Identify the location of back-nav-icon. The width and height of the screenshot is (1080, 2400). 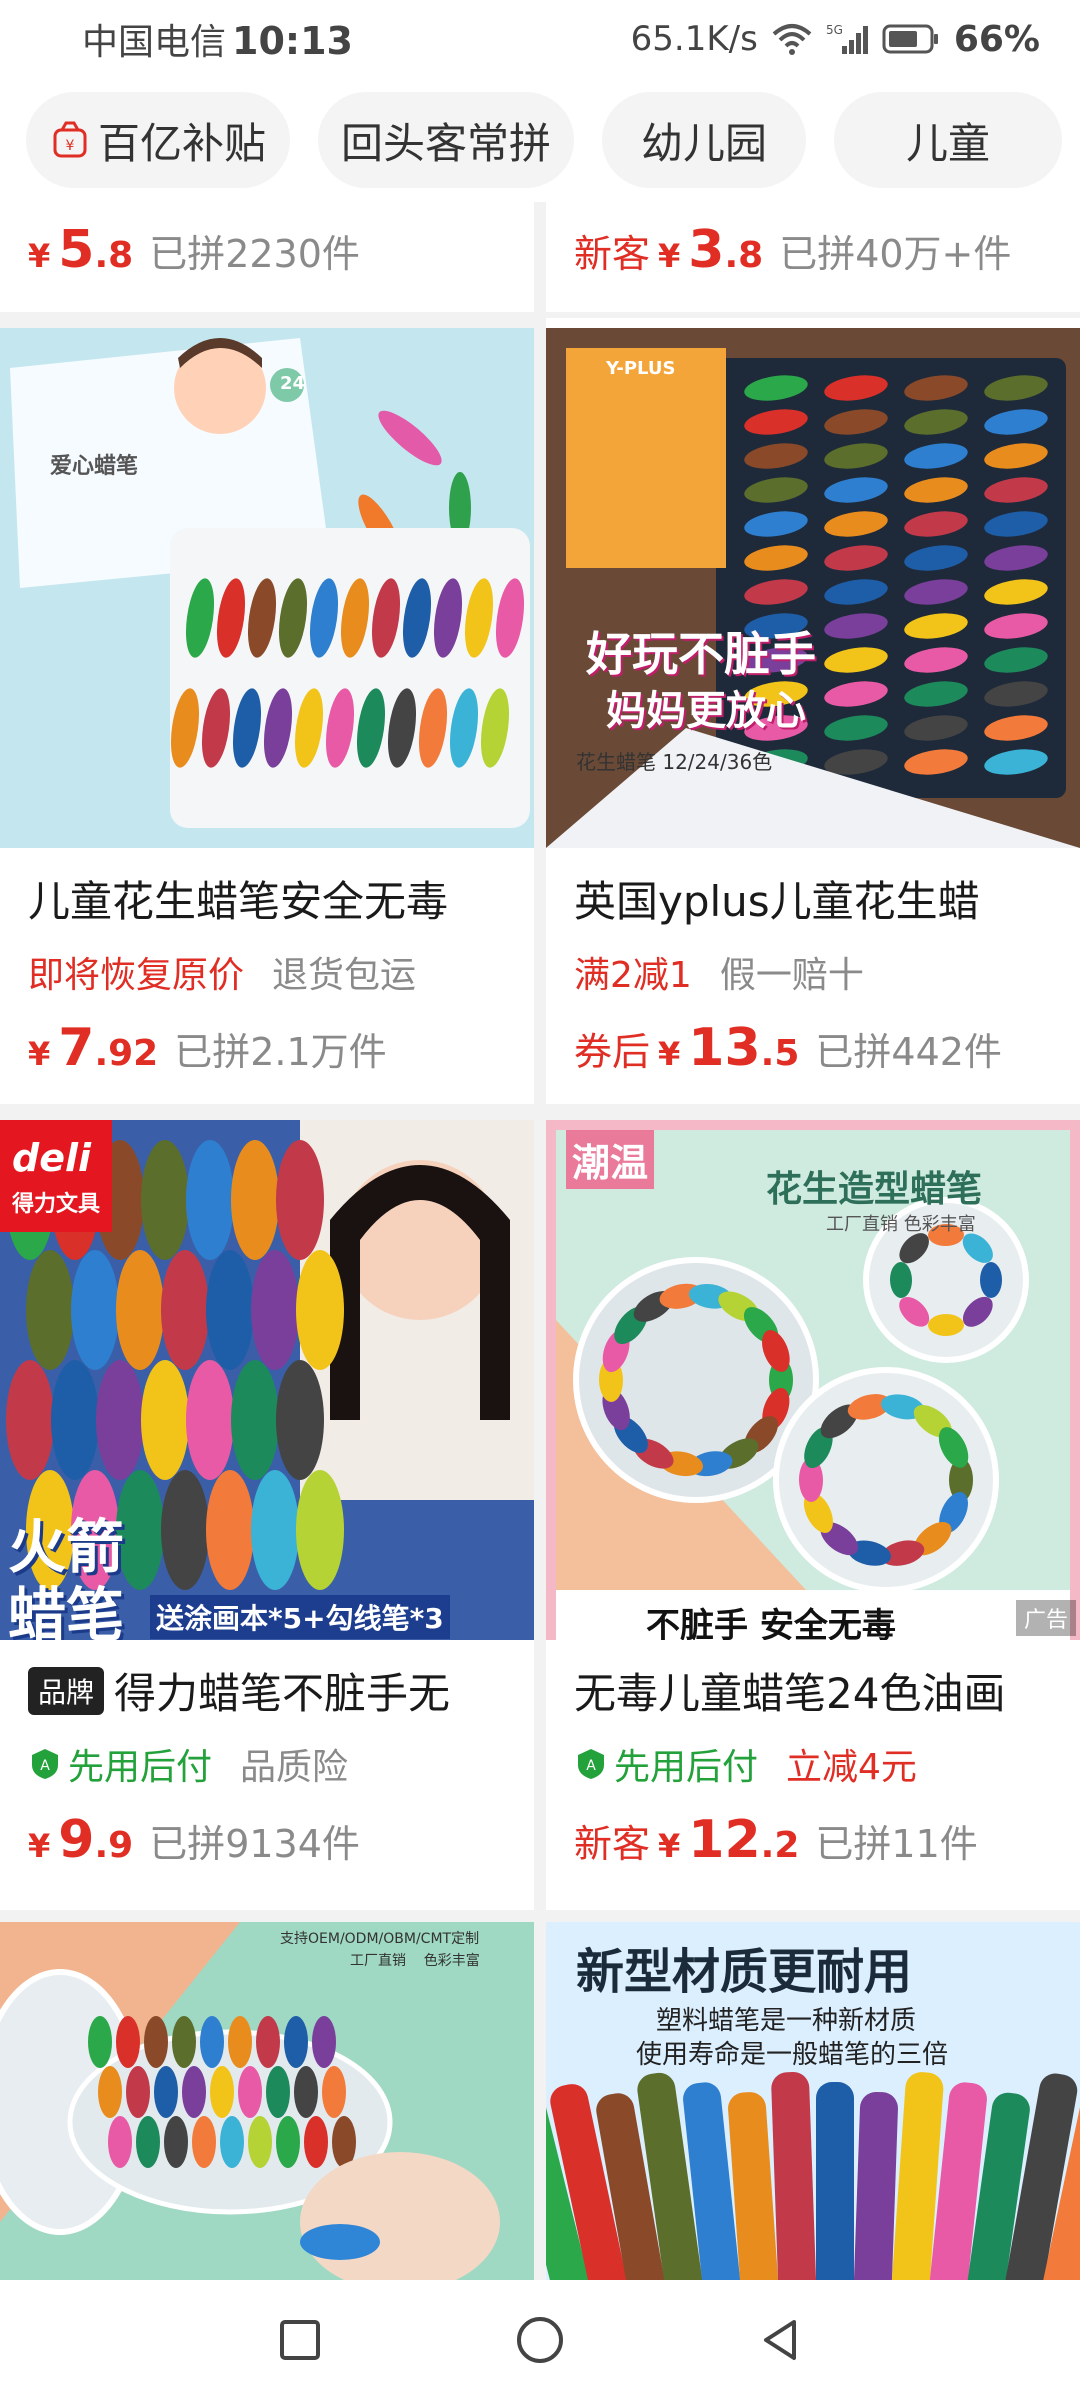
(780, 2340).